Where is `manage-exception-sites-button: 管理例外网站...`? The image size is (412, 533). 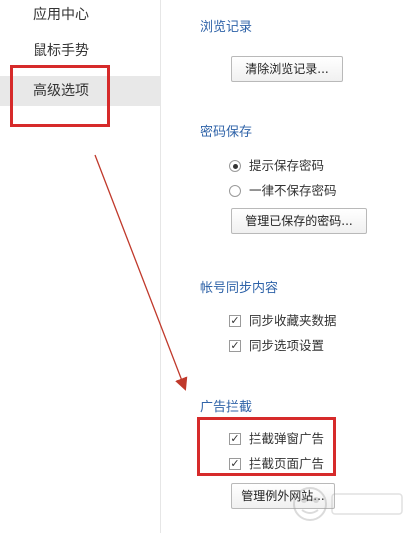
manage-exception-sites-button: 管理例外网站... is located at coordinates (283, 496).